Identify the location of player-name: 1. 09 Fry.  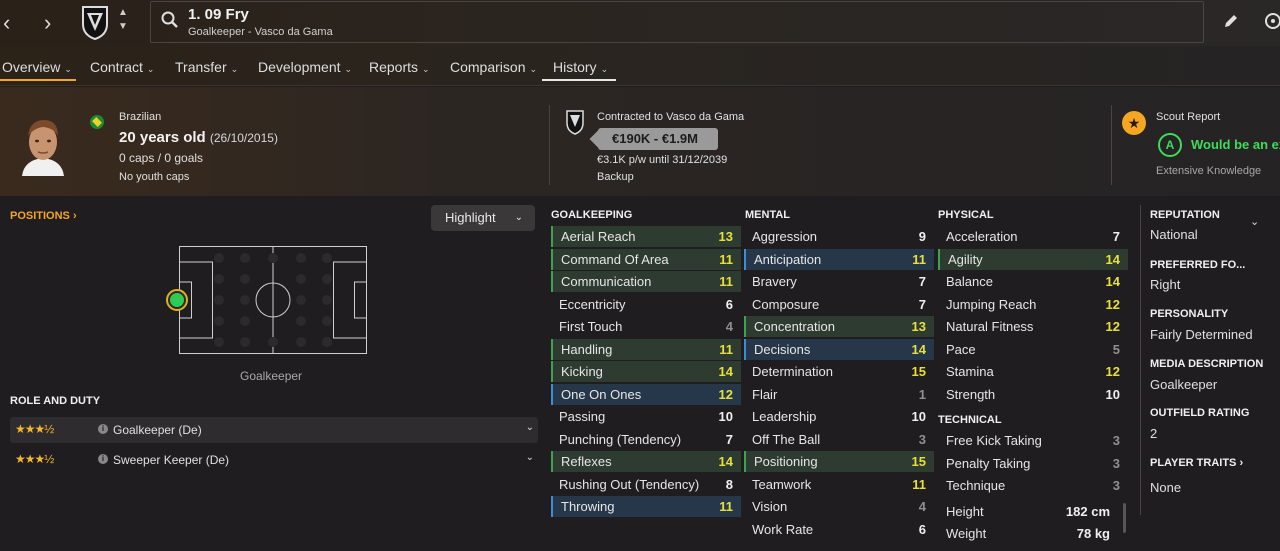
(218, 14).